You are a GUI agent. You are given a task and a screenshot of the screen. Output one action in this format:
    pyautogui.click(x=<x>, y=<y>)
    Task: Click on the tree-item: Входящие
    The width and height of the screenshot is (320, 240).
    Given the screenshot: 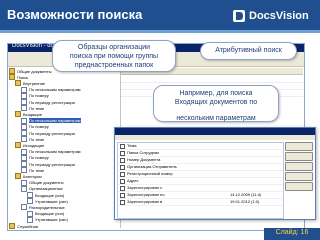 What is the action you would take?
    pyautogui.click(x=28, y=114)
    